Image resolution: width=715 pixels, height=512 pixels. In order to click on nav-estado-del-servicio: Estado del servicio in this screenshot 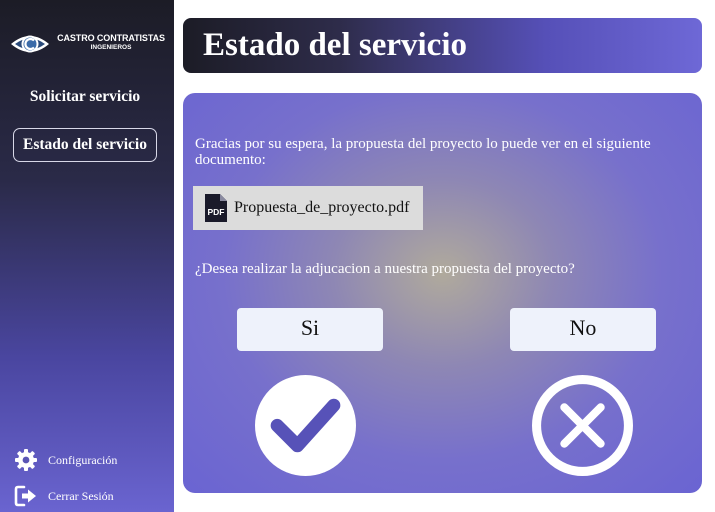, I will do `click(85, 145)`.